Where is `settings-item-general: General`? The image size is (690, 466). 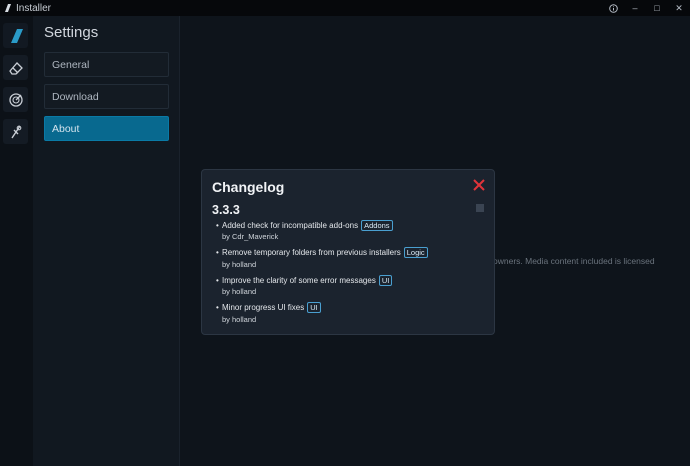 settings-item-general: General is located at coordinates (106, 64).